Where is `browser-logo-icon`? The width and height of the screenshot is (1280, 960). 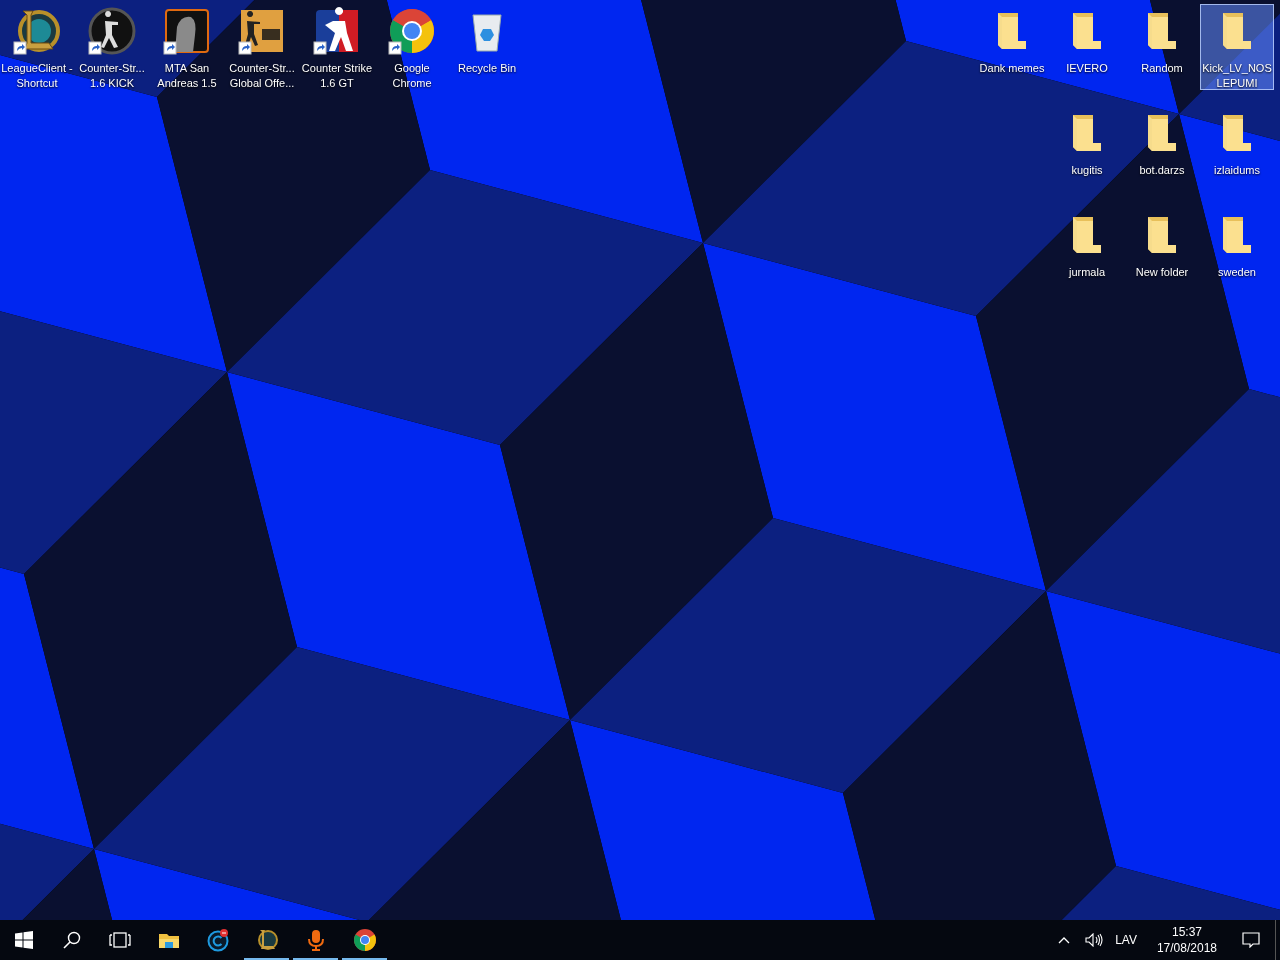 browser-logo-icon is located at coordinates (364, 940).